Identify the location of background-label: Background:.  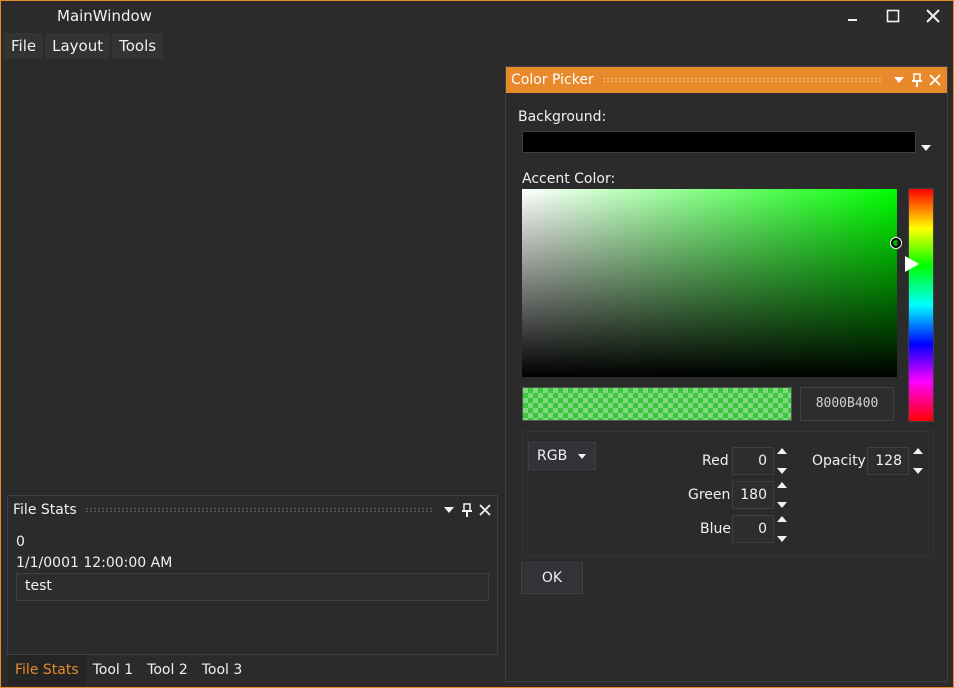
(562, 117).